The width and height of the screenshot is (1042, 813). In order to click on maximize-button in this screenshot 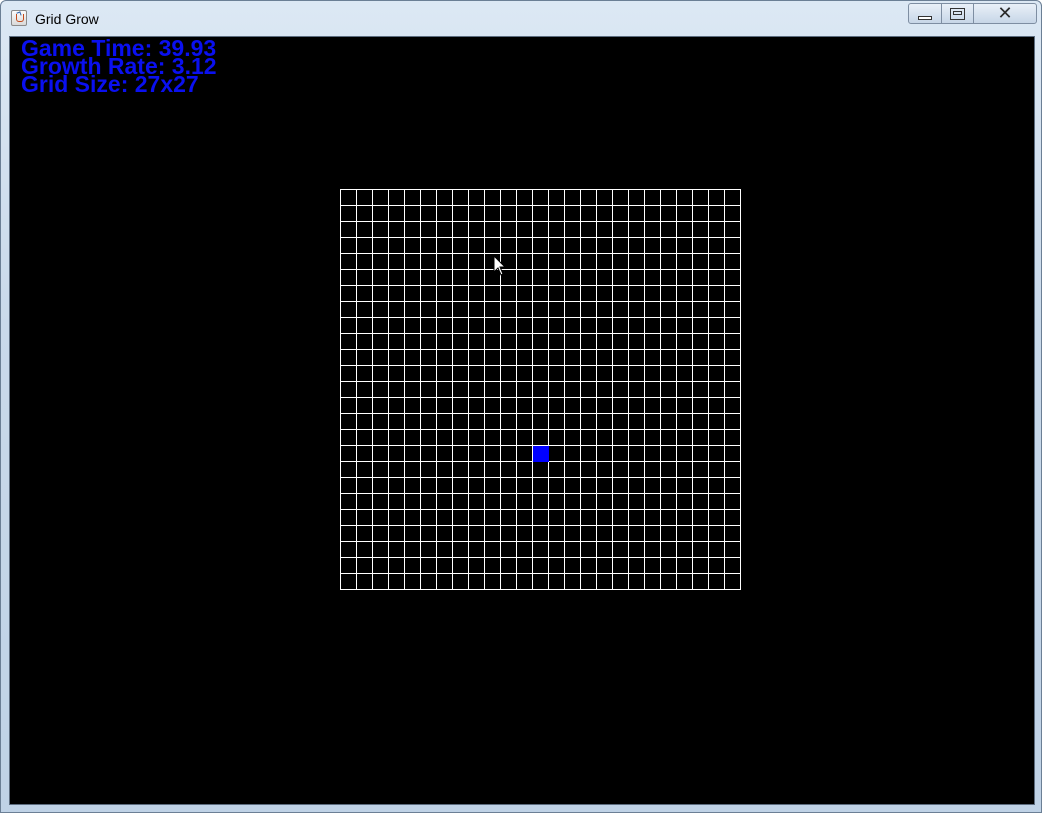, I will do `click(957, 13)`.